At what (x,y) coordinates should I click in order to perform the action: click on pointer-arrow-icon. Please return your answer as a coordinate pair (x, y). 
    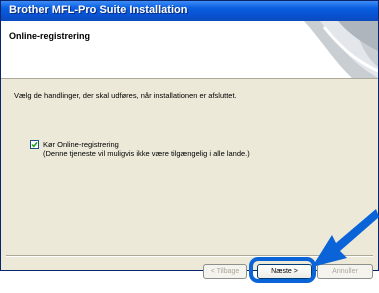
    Looking at the image, I should click on (345, 238).